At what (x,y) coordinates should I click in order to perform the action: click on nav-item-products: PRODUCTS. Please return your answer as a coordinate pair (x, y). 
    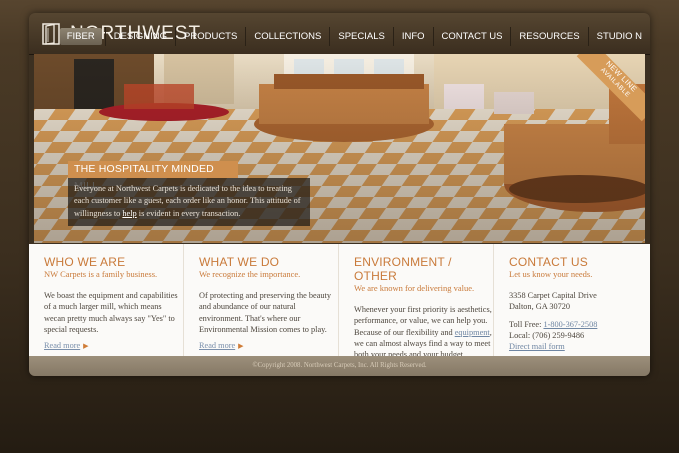
    Looking at the image, I should click on (210, 36).